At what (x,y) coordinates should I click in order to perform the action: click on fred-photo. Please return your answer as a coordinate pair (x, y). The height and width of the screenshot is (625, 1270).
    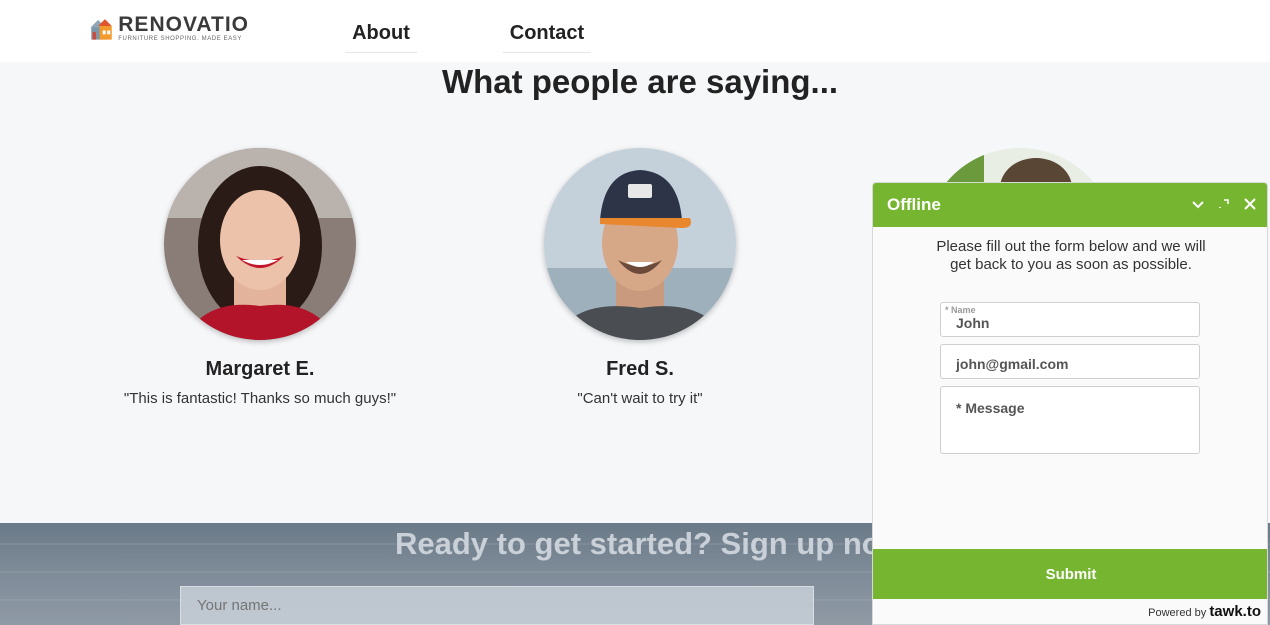
    Looking at the image, I should click on (640, 244).